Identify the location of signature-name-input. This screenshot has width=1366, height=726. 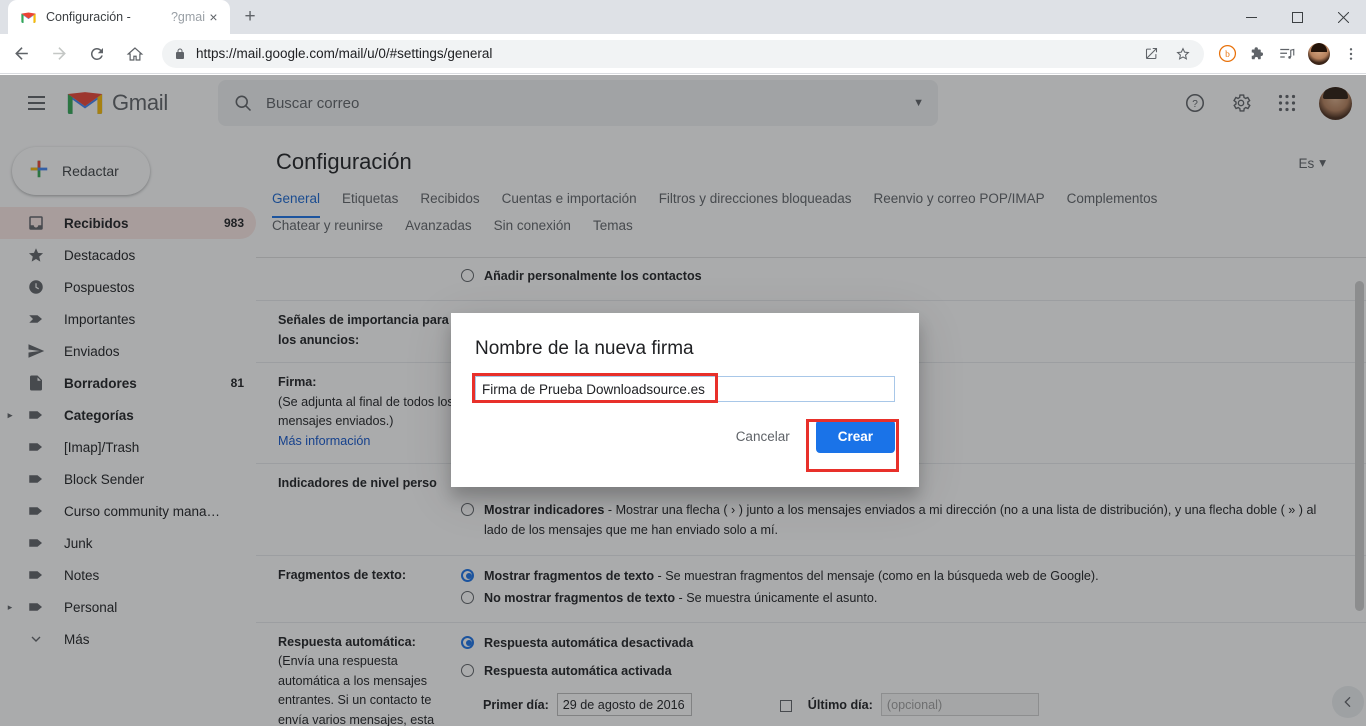
(685, 389).